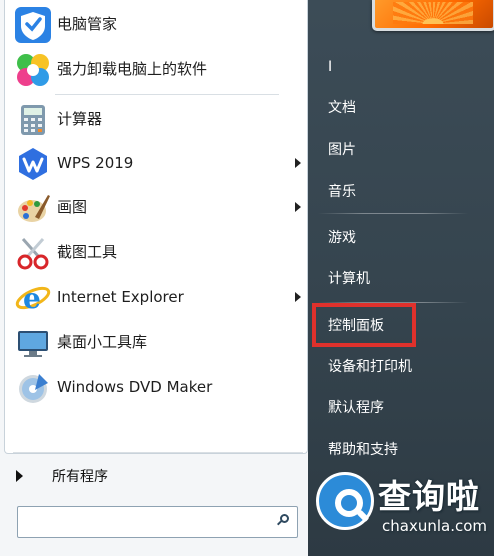 This screenshot has height=556, width=494. Describe the element at coordinates (159, 252) in the screenshot. I see `program-item-snipping-tool: 截图工具` at that location.